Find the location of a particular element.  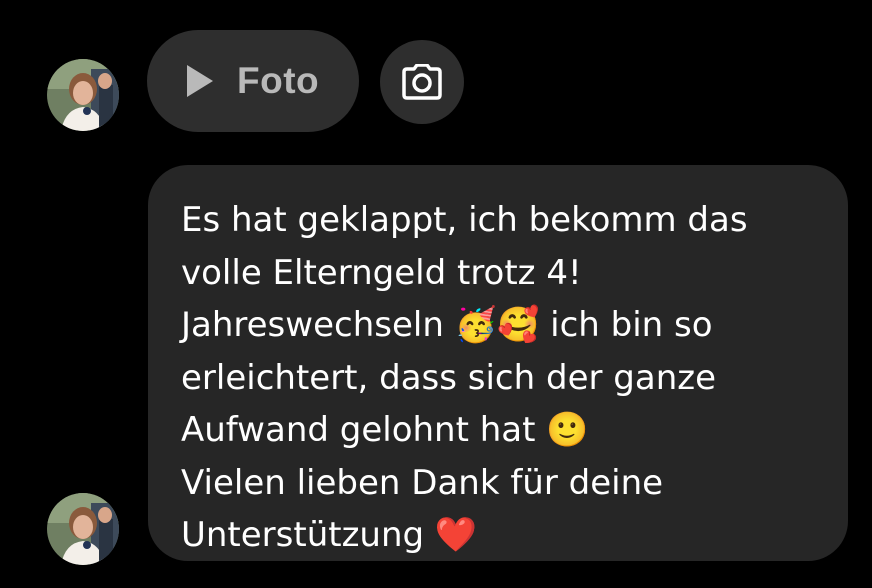

photo-attachment-button: Foto is located at coordinates (253, 81).